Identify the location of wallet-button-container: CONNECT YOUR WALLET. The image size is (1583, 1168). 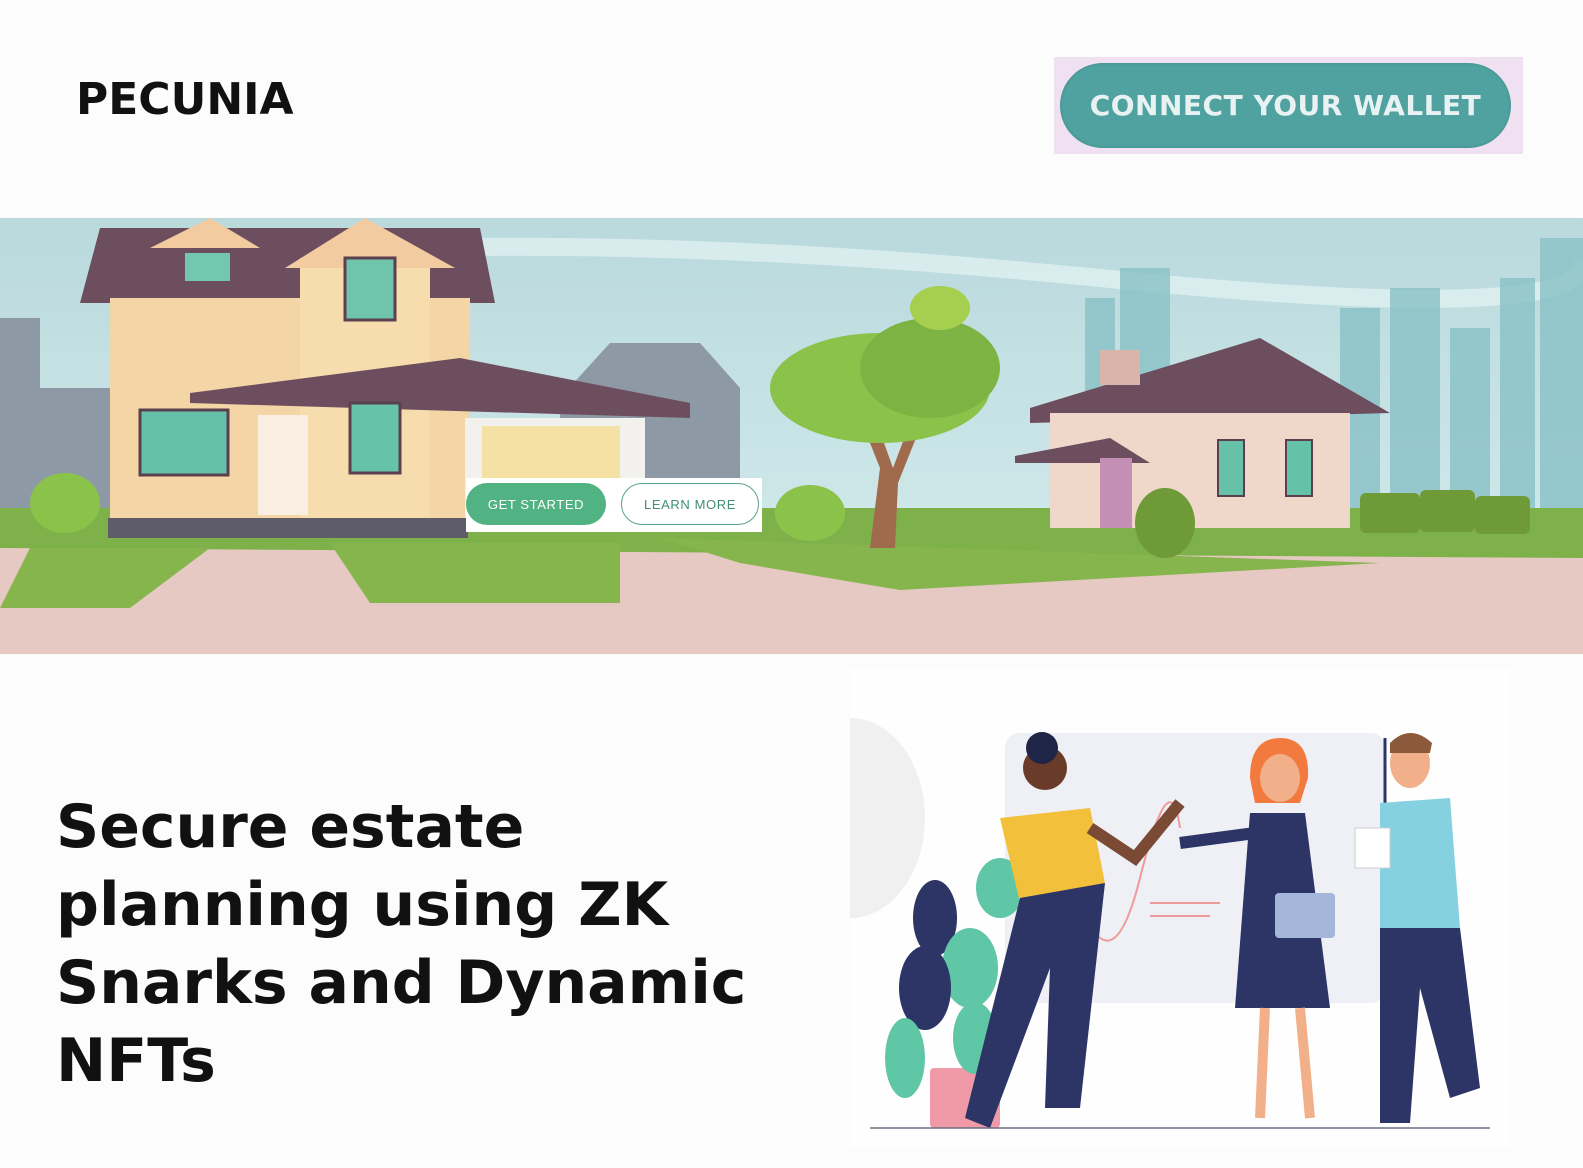
(1288, 105).